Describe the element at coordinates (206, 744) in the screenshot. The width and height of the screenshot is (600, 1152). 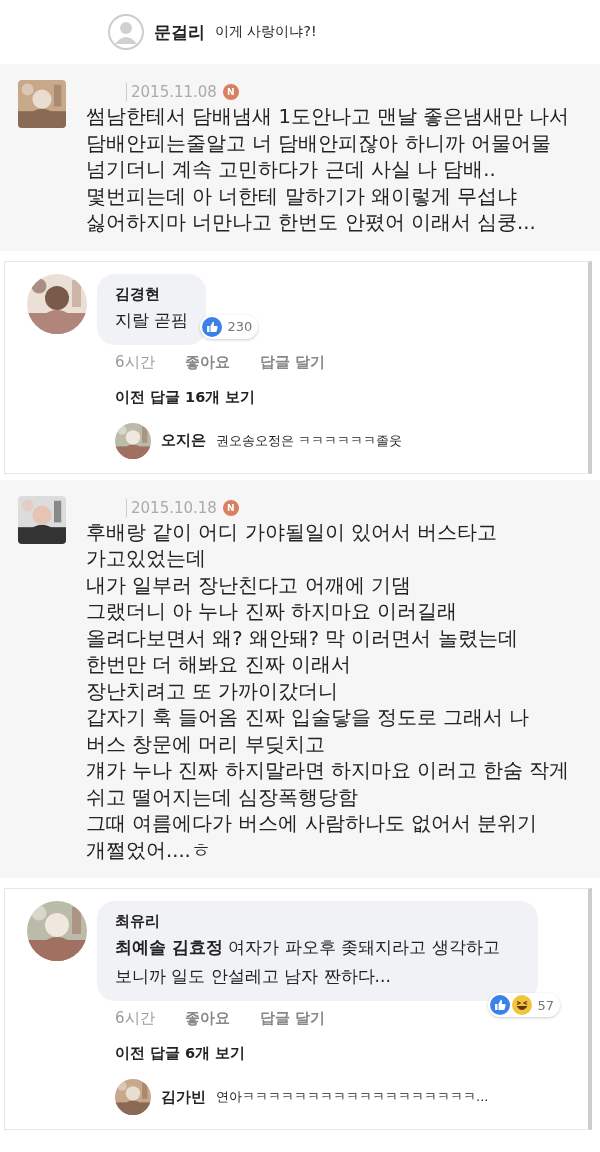
I see `post-text: 버스 창문에 머리 부딪치고` at that location.